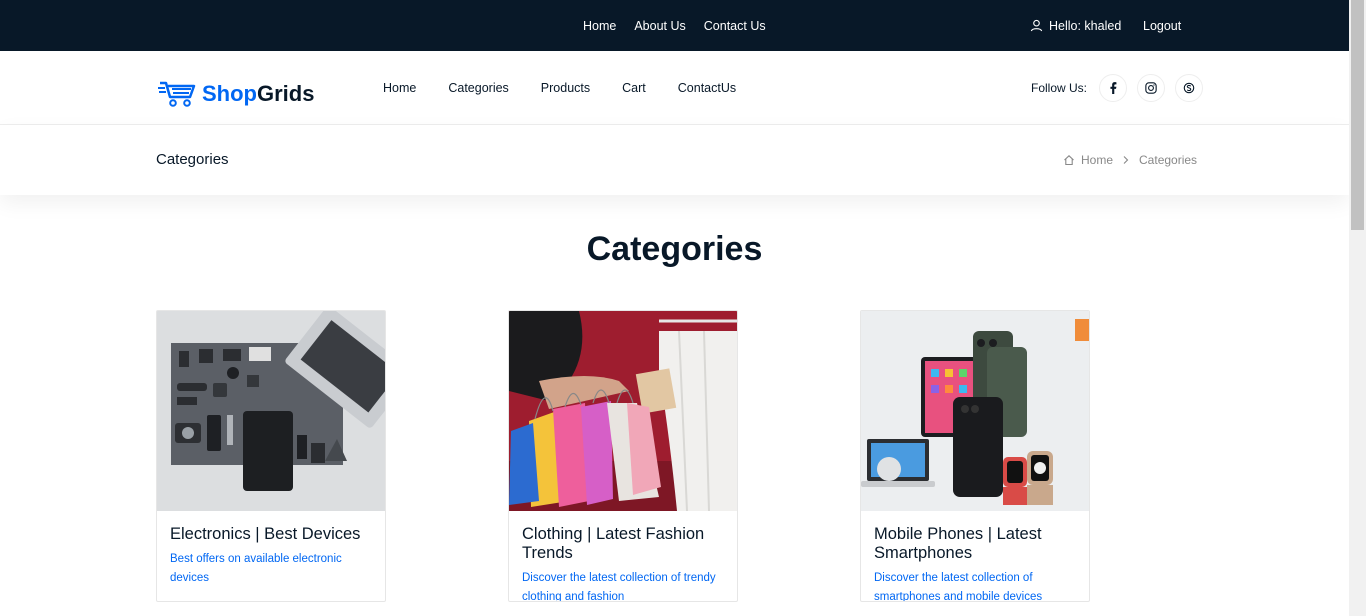 Image resolution: width=1366 pixels, height=616 pixels. I want to click on nav-home: Home, so click(399, 88).